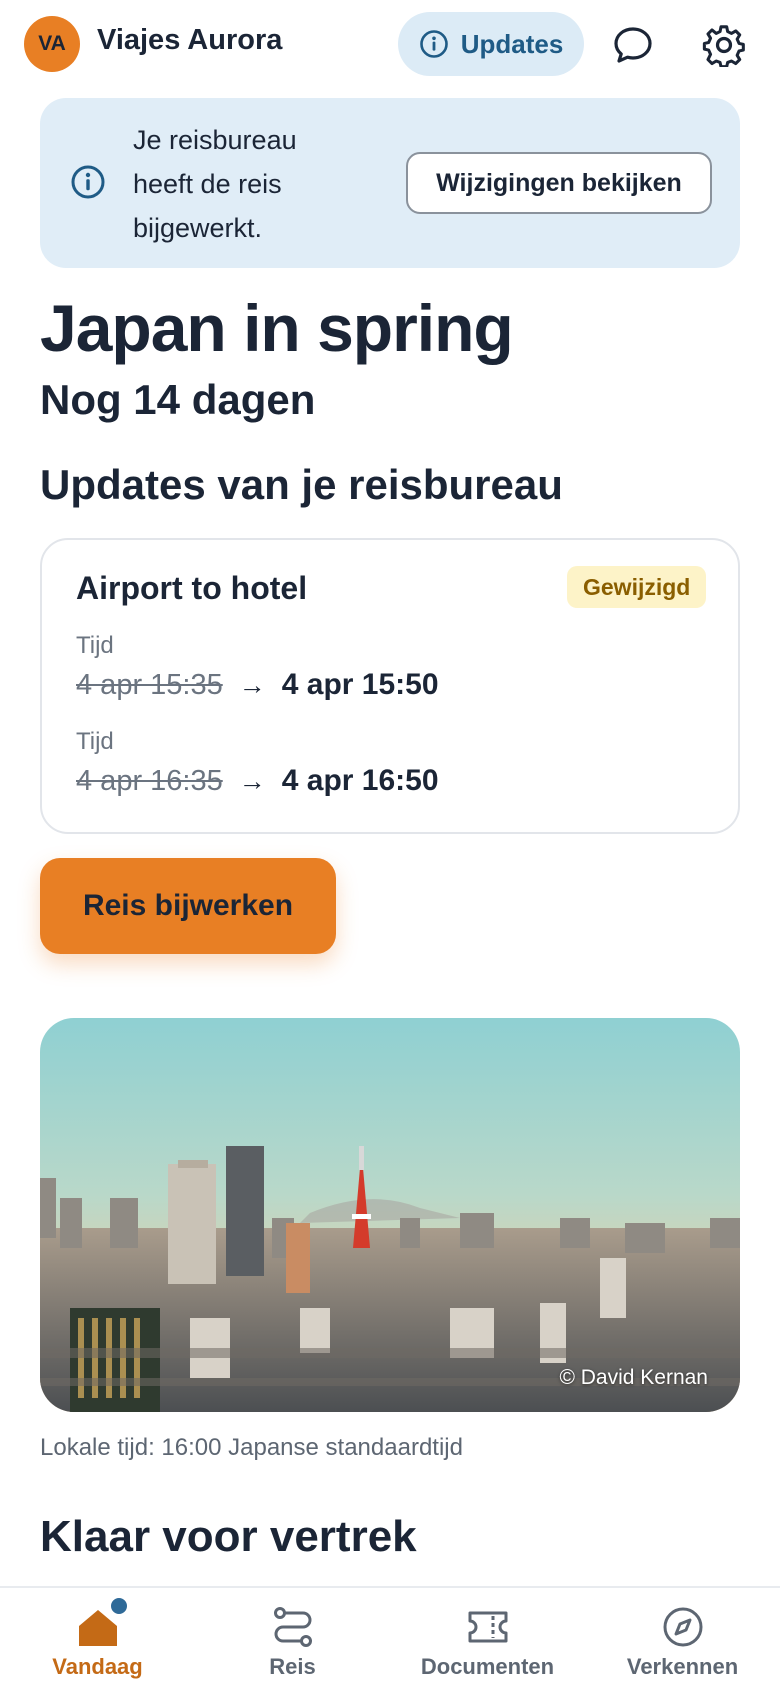  Describe the element at coordinates (52, 44) in the screenshot. I see `agency-avatar: VA` at that location.